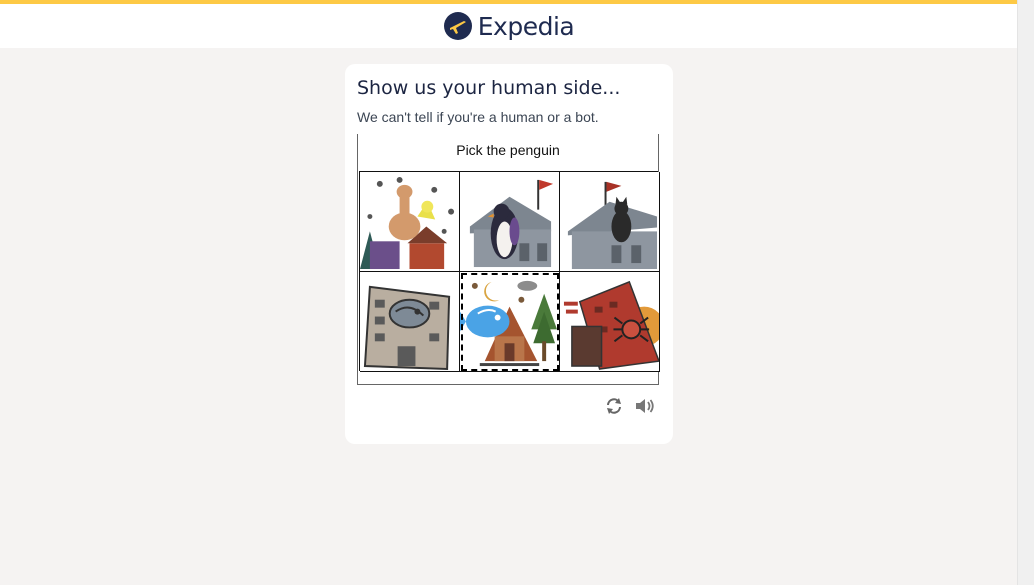  I want to click on fish-cabin-forest-icon, so click(509, 323).